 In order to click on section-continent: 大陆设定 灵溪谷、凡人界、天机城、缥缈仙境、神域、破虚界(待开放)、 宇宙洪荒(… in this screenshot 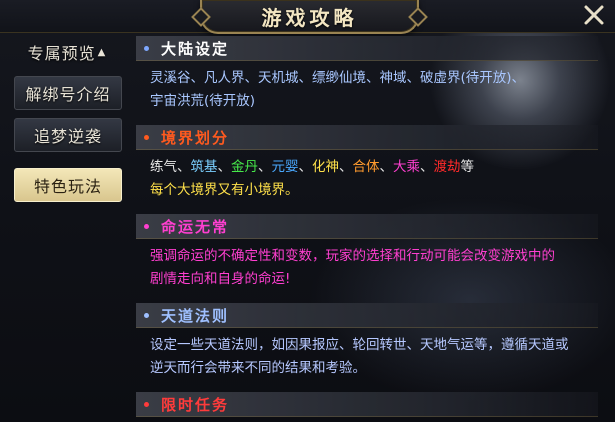, I will do `click(367, 77)`.